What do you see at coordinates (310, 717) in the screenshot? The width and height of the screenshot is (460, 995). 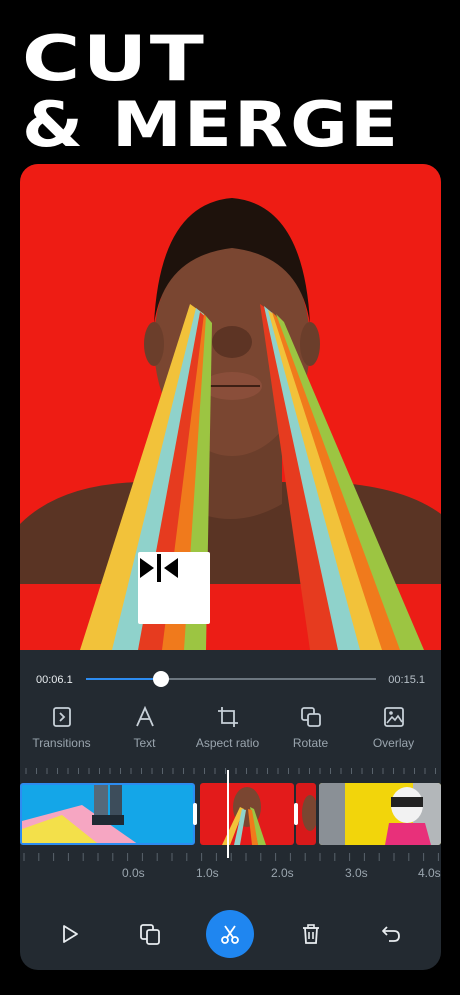 I see `rotate-icon` at bounding box center [310, 717].